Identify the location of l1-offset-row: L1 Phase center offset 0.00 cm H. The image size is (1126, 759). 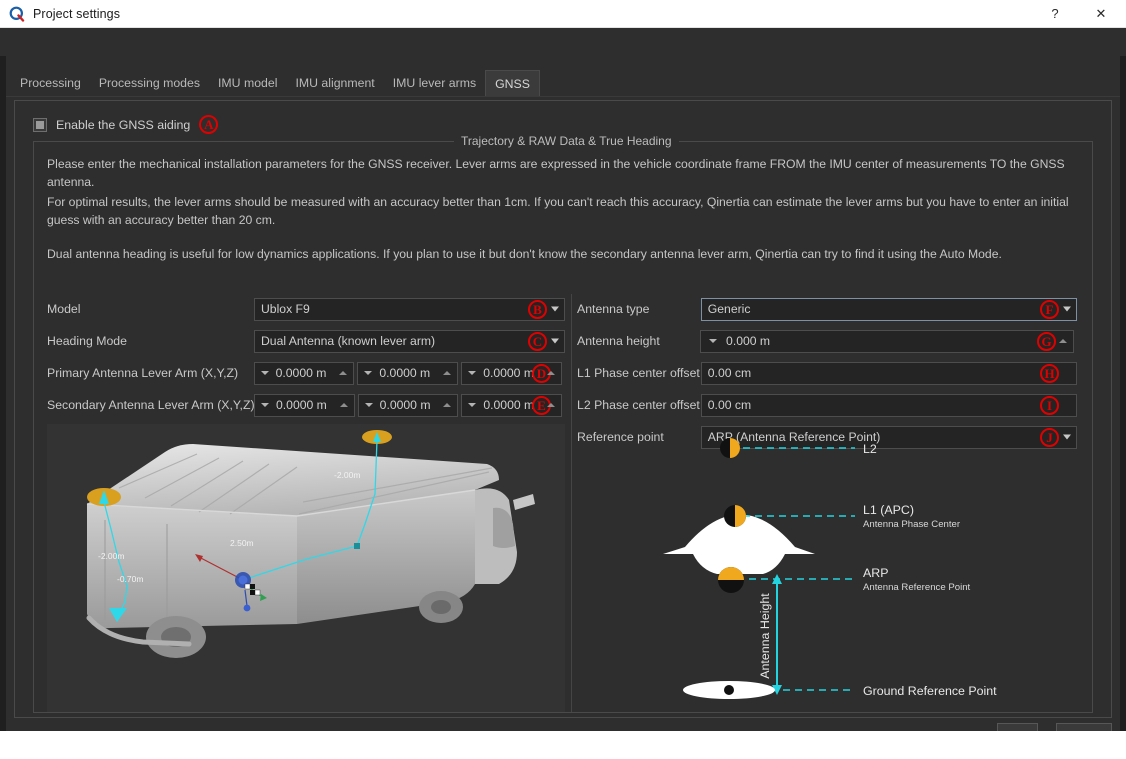
(827, 373).